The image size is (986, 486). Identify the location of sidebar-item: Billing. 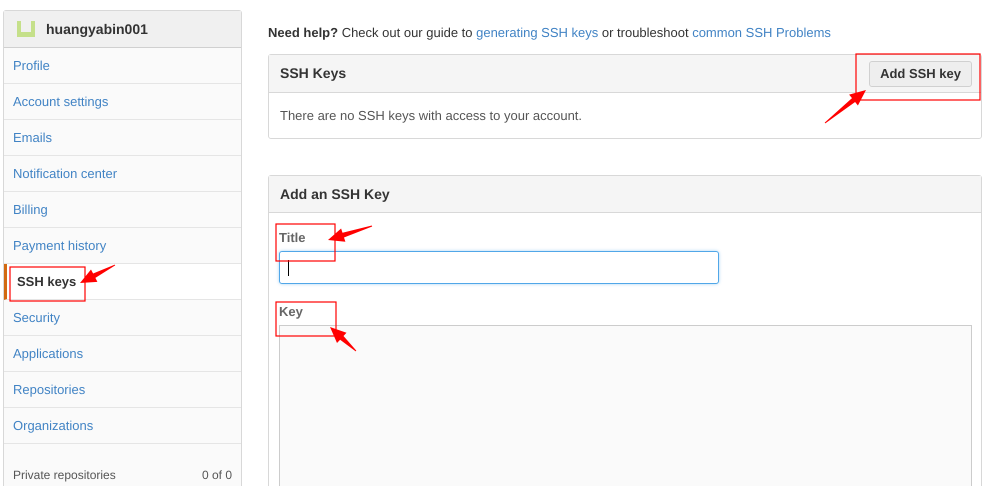
(122, 210).